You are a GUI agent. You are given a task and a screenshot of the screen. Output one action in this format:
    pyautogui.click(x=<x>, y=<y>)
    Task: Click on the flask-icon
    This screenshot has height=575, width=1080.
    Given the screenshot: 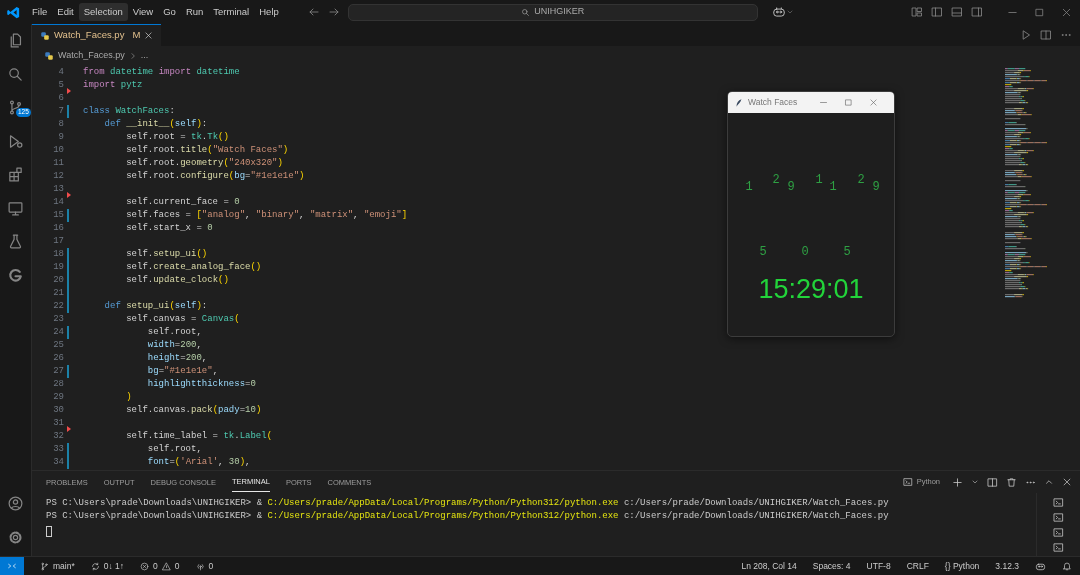 What is the action you would take?
    pyautogui.click(x=15, y=242)
    